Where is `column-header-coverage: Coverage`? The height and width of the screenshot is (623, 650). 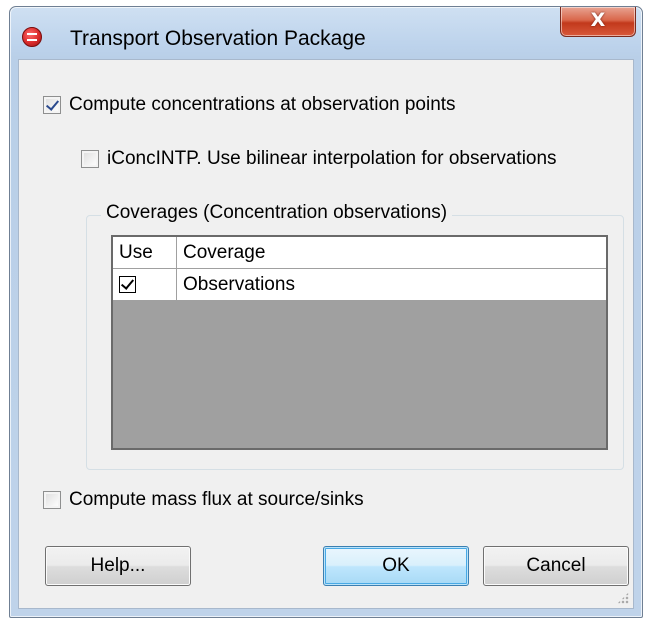 column-header-coverage: Coverage is located at coordinates (391, 252).